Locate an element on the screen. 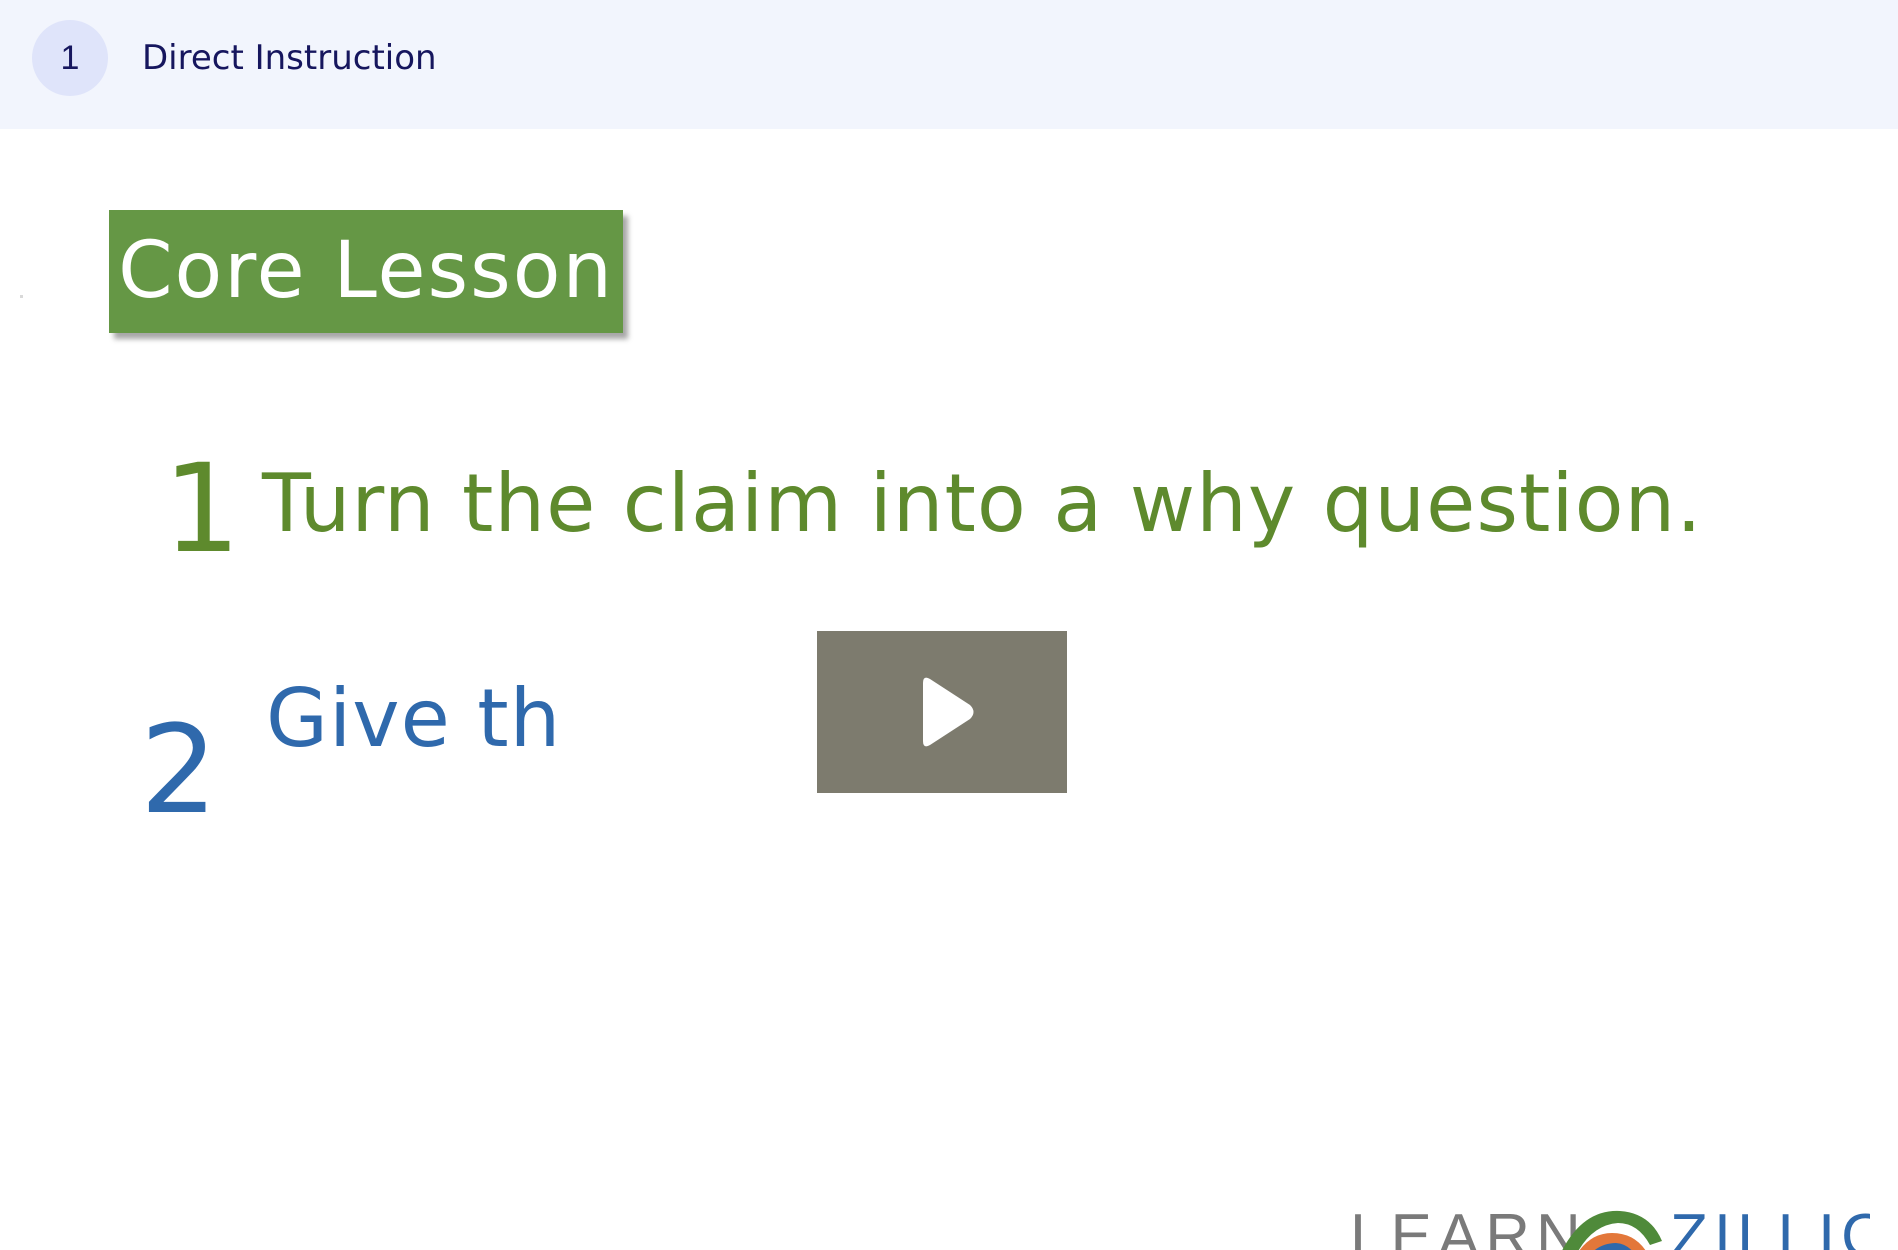 This screenshot has height=1250, width=1898. play-icon is located at coordinates (948, 712).